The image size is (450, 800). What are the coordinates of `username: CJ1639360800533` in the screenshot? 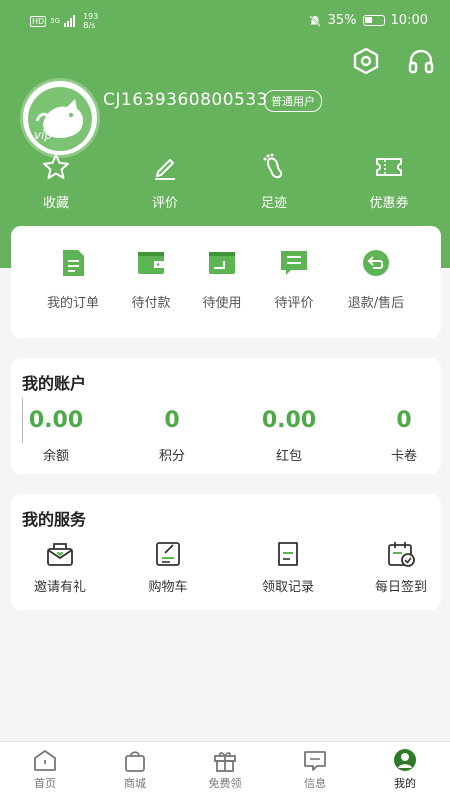 It's located at (185, 100).